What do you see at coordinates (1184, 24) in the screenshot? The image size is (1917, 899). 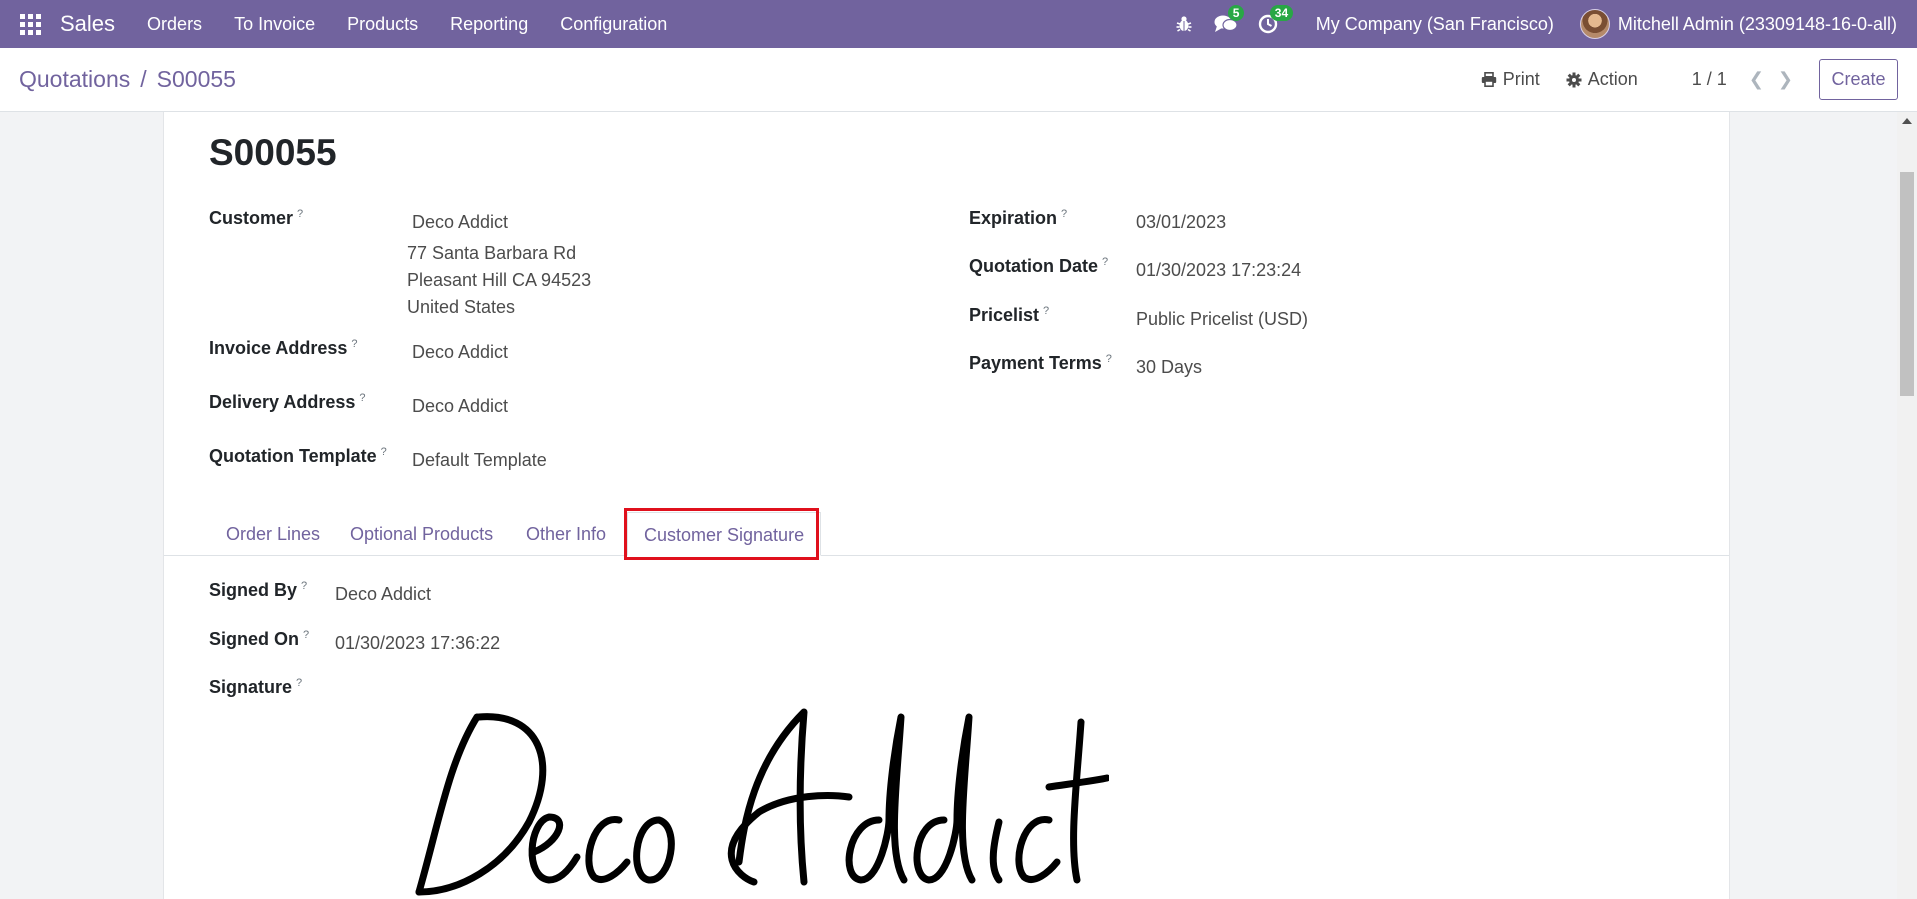 I see `debug-bug-icon` at bounding box center [1184, 24].